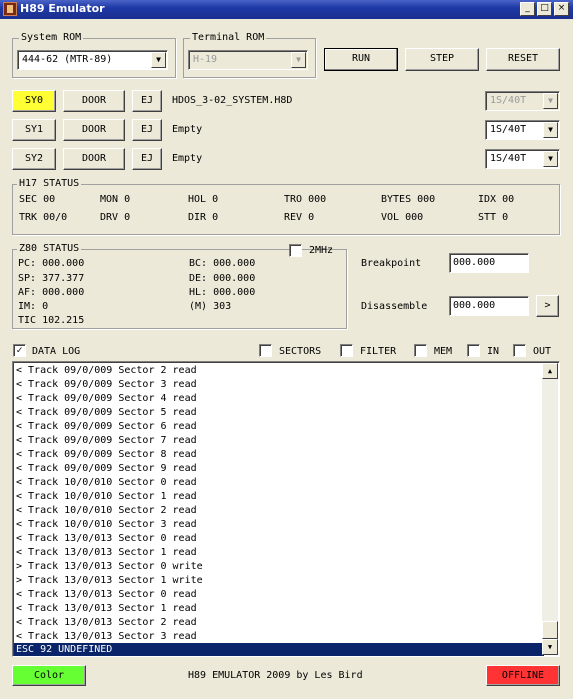 The image size is (573, 699). Describe the element at coordinates (361, 59) in the screenshot. I see `run-button: RUN` at that location.